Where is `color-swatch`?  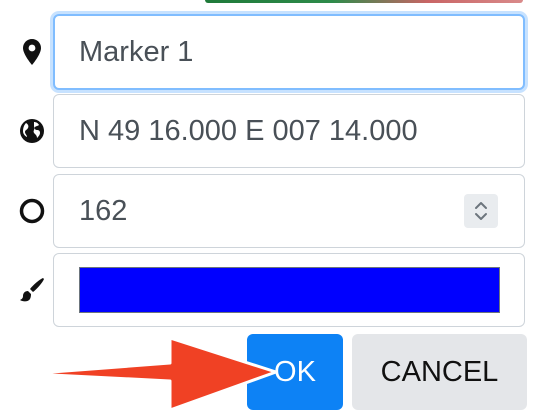
color-swatch is located at coordinates (289, 290).